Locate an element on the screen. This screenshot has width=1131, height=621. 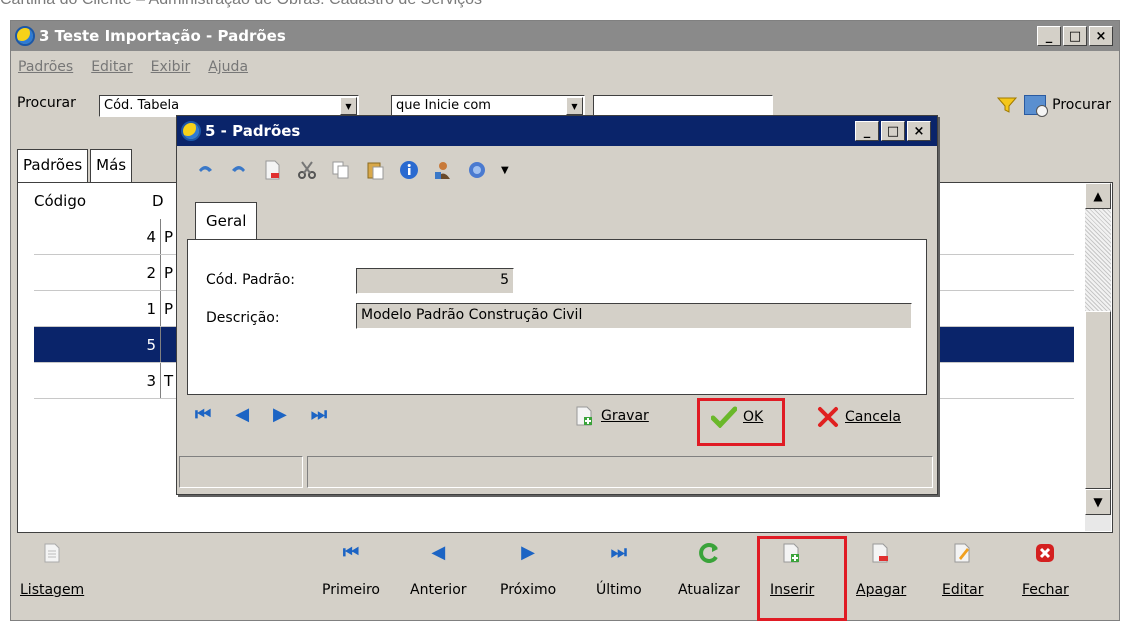
atualizar-button: Atualizar is located at coordinates (709, 565).